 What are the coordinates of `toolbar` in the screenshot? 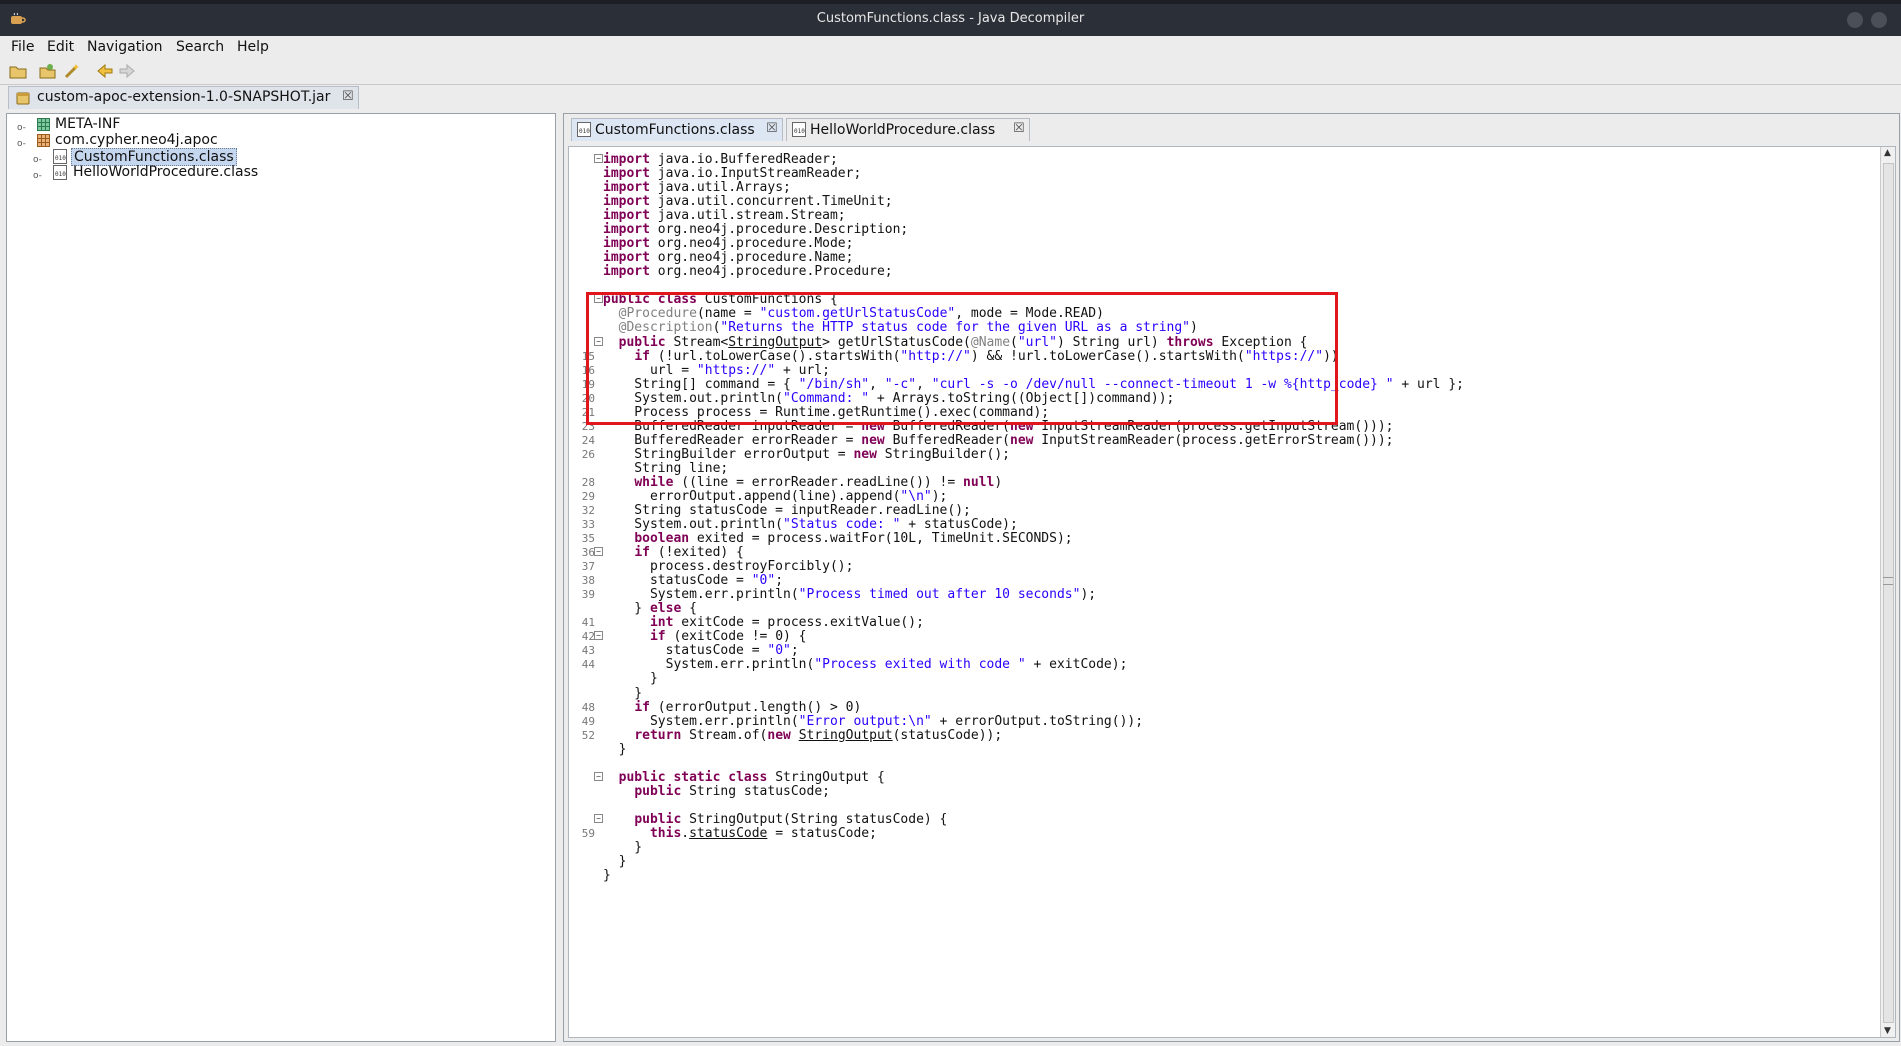 It's located at (950, 71).